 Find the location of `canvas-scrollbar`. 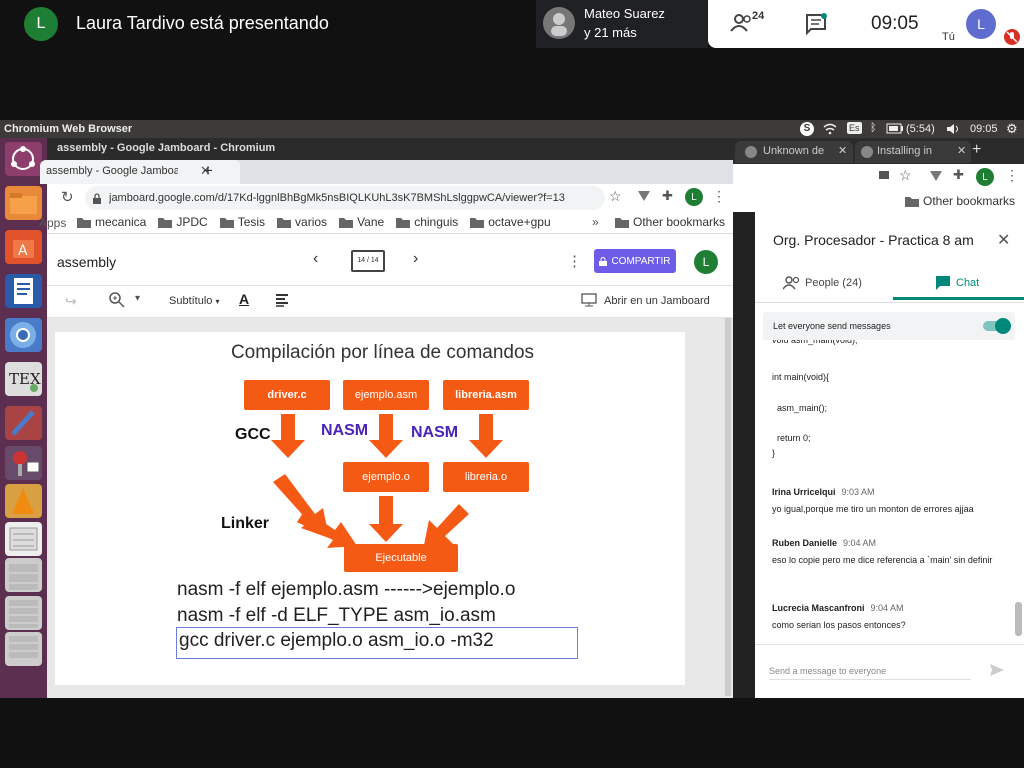

canvas-scrollbar is located at coordinates (728, 507).